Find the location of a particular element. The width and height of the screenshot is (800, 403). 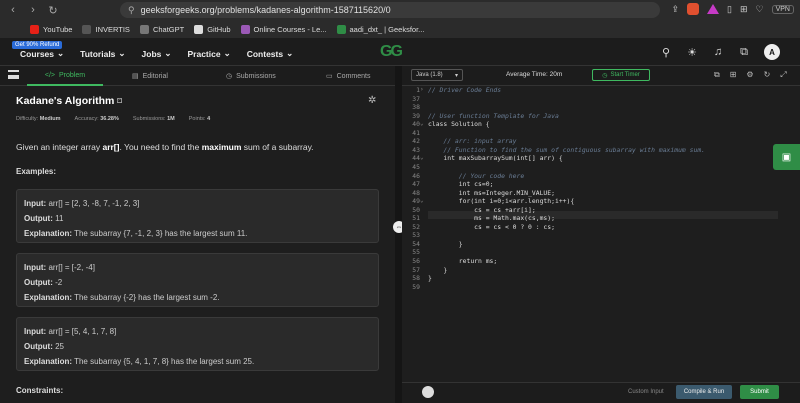

ai-assistant-icon is located at coordinates (428, 392).